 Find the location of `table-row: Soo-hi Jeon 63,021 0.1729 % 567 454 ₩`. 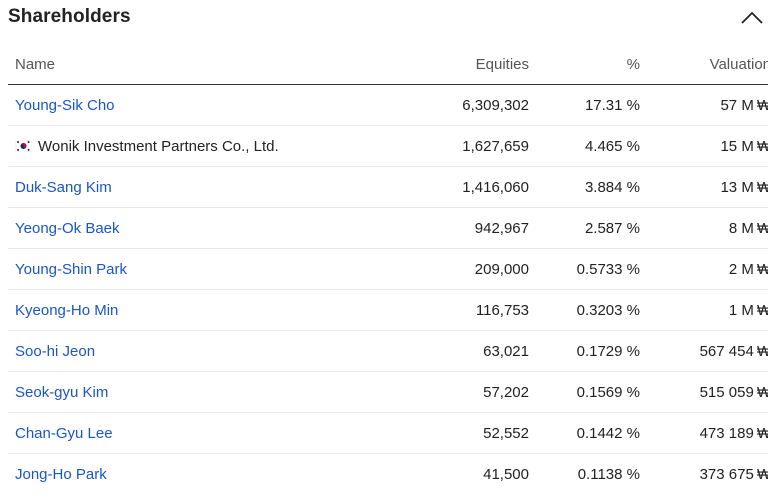

table-row: Soo-hi Jeon 63,021 0.1729 % 567 454 ₩ is located at coordinates (388, 351).